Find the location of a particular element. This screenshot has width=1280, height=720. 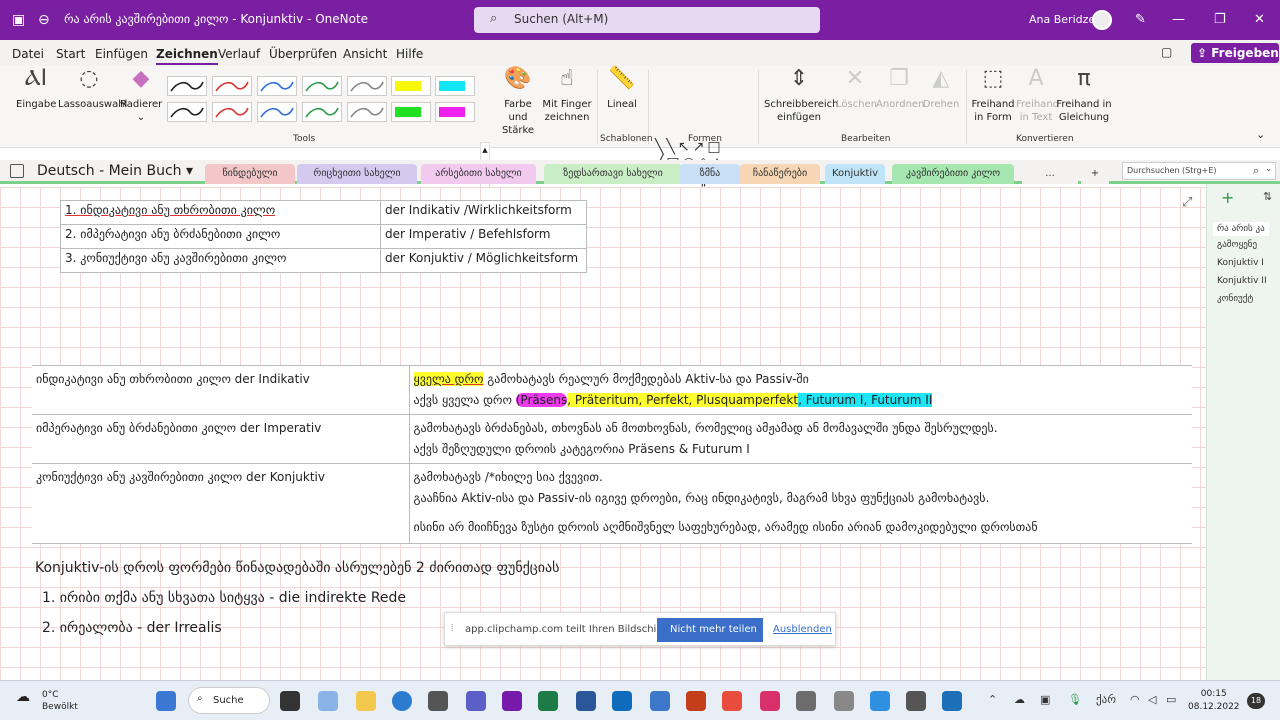

stop-sharing-button: Nicht mehr teilen is located at coordinates (710, 630).